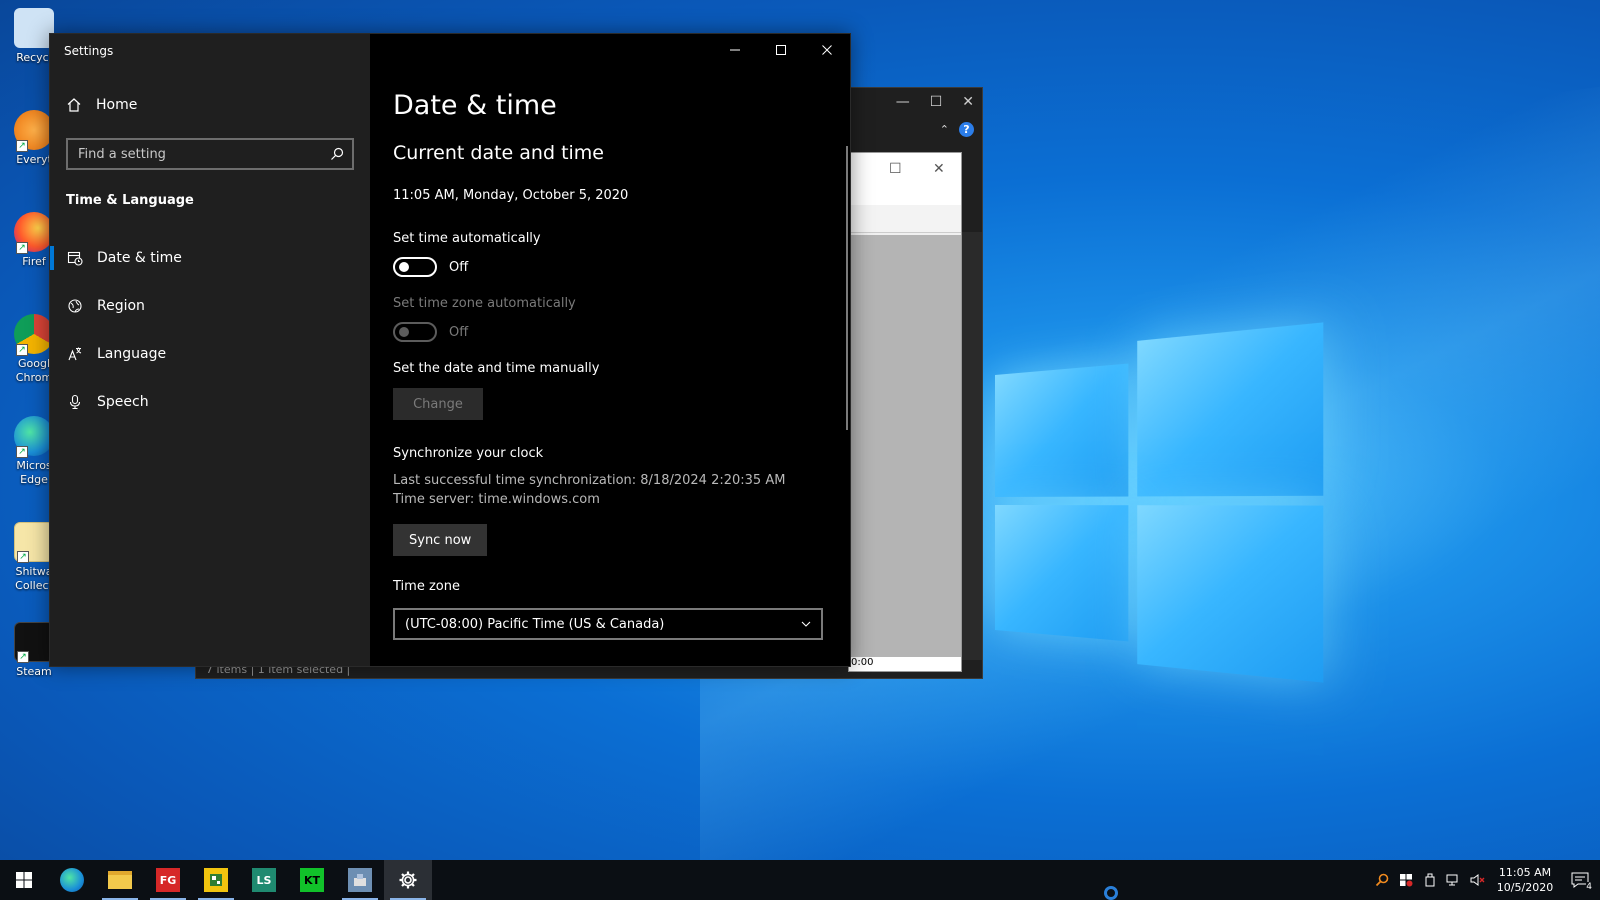 This screenshot has height=900, width=1600. What do you see at coordinates (903, 102) in the screenshot?
I see `minimize-icon: —` at bounding box center [903, 102].